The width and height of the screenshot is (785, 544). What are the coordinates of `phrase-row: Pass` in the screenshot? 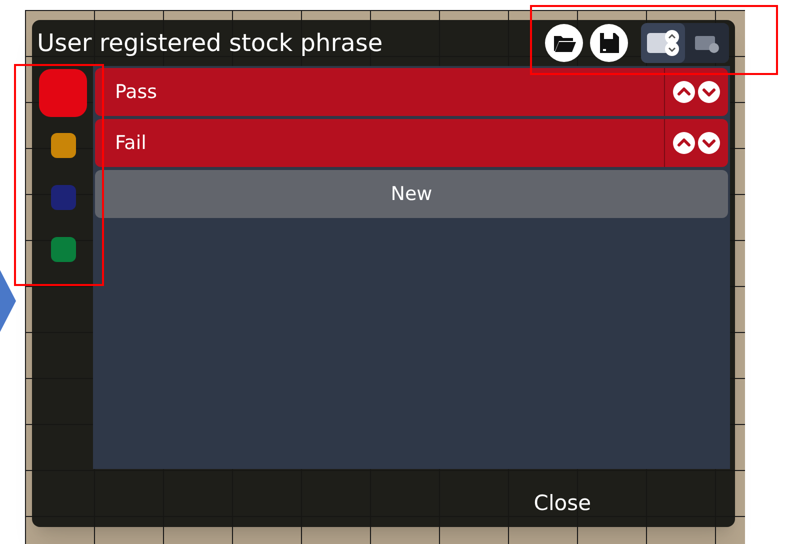 It's located at (411, 92).